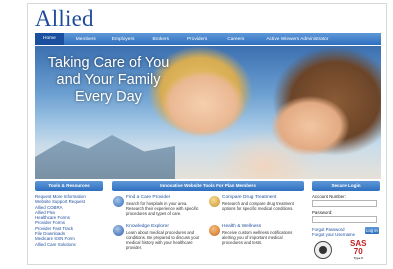  I want to click on nav-item-careers: Careers, so click(235, 39).